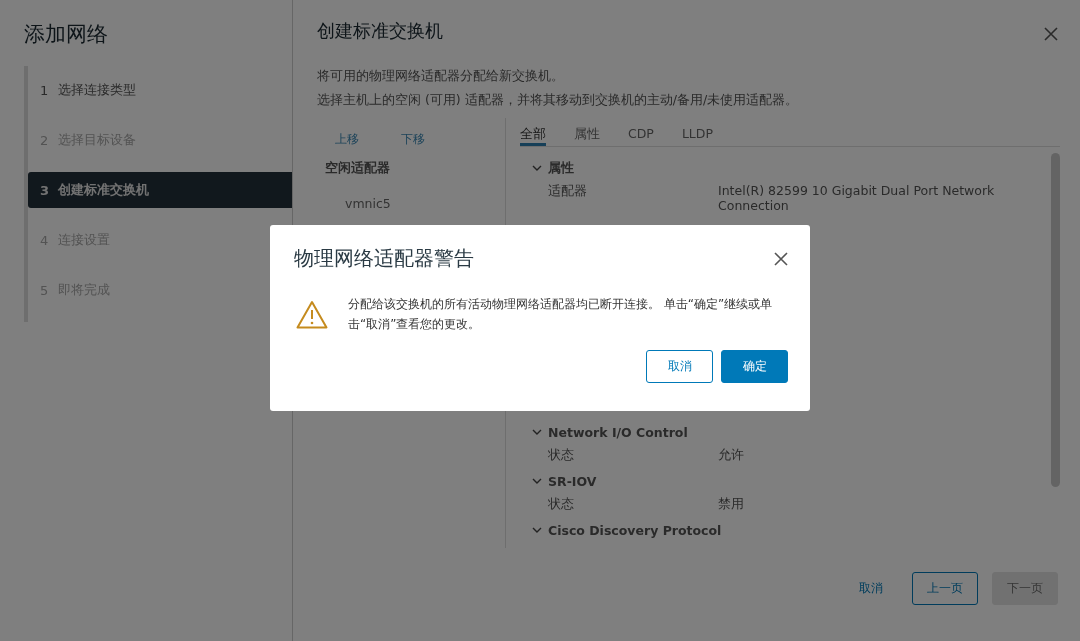  I want to click on wizard-step: 3 创建标准交换机, so click(160, 190).